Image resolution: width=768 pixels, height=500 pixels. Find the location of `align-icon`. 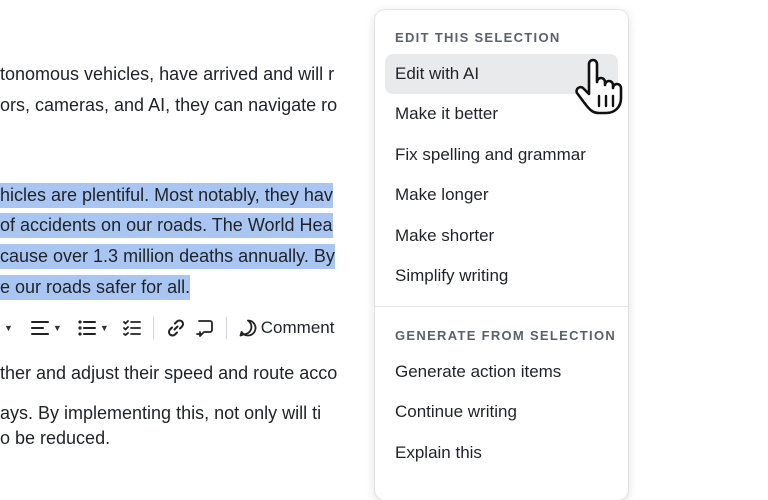

align-icon is located at coordinates (39, 328).